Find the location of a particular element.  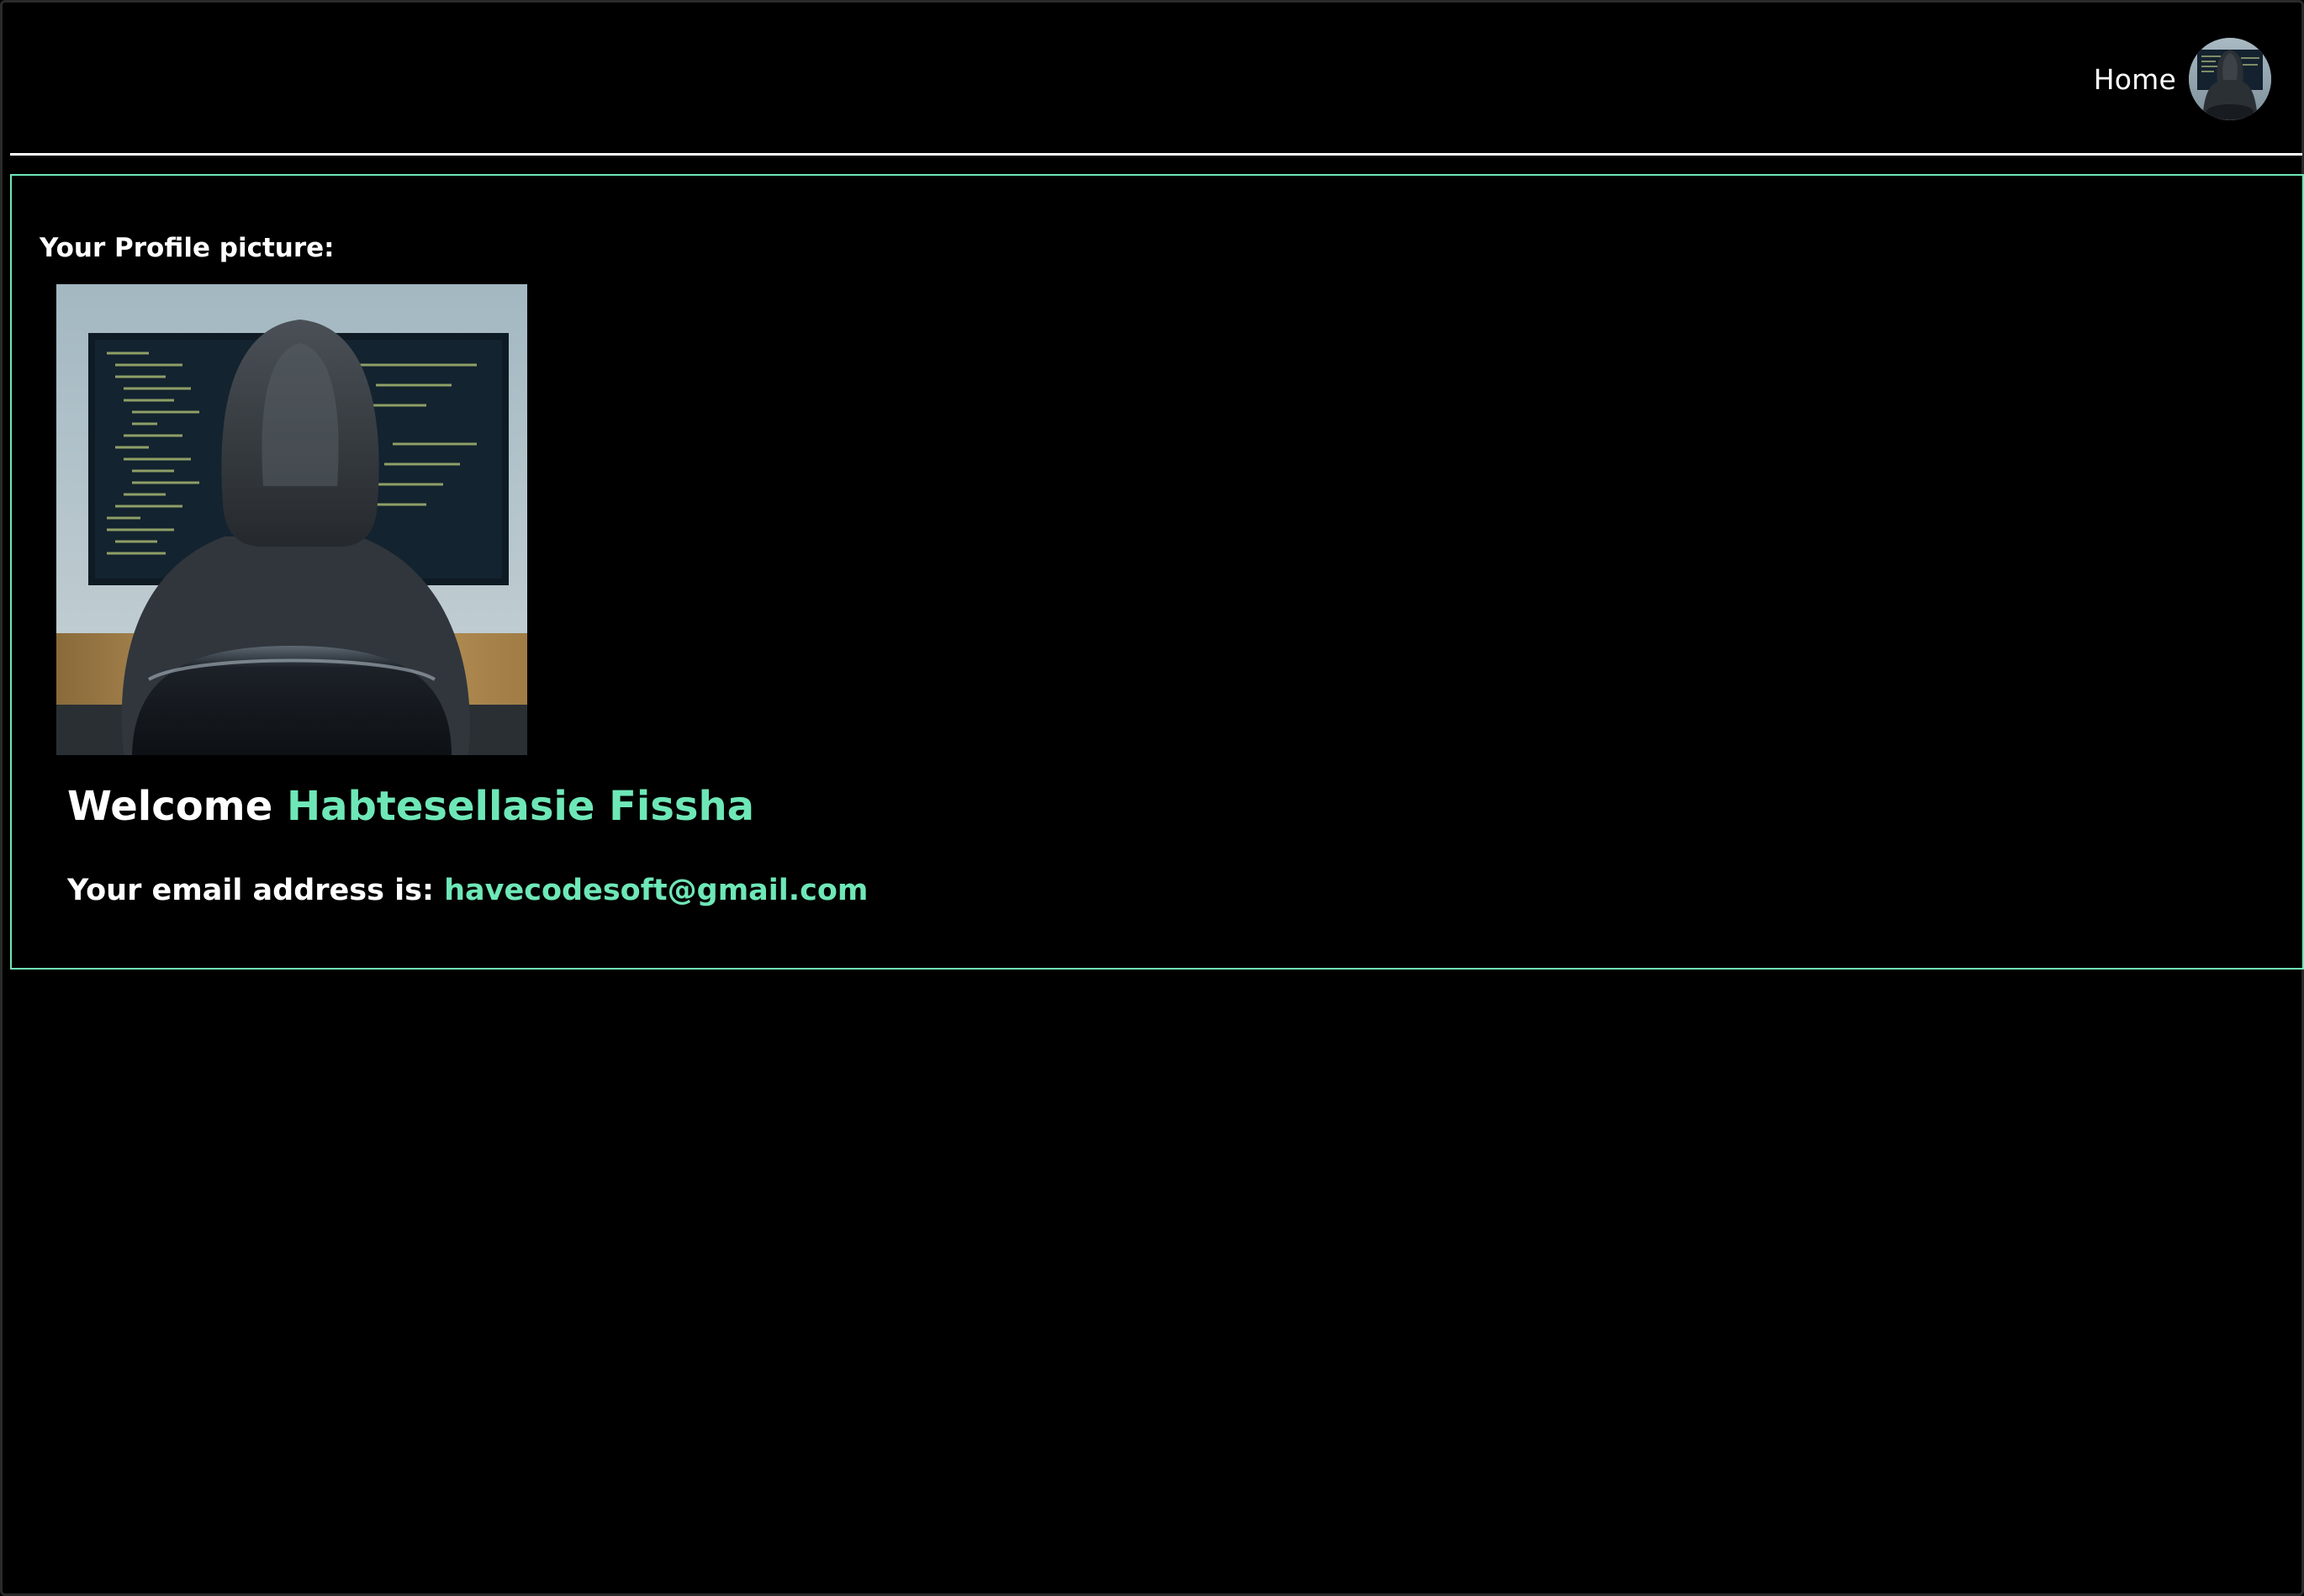

top-navbar: Home is located at coordinates (1156, 79).